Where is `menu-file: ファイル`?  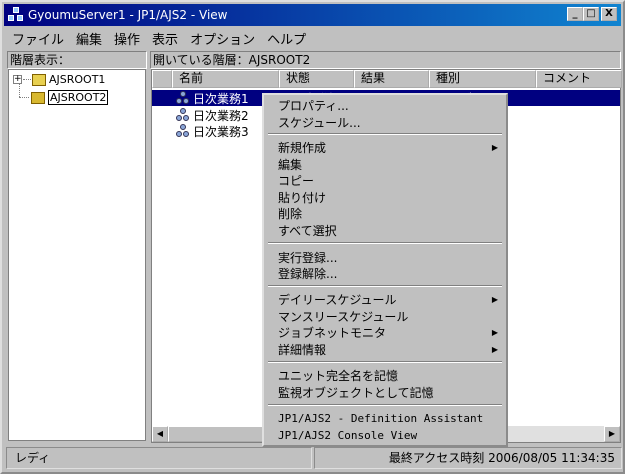
menu-file: ファイル is located at coordinates (38, 38).